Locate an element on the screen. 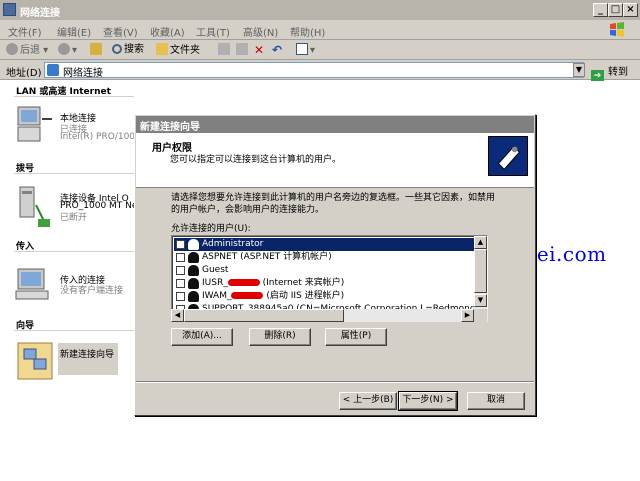  user-name-suffix: (启动 IIS 进程帐户) is located at coordinates (304, 296).